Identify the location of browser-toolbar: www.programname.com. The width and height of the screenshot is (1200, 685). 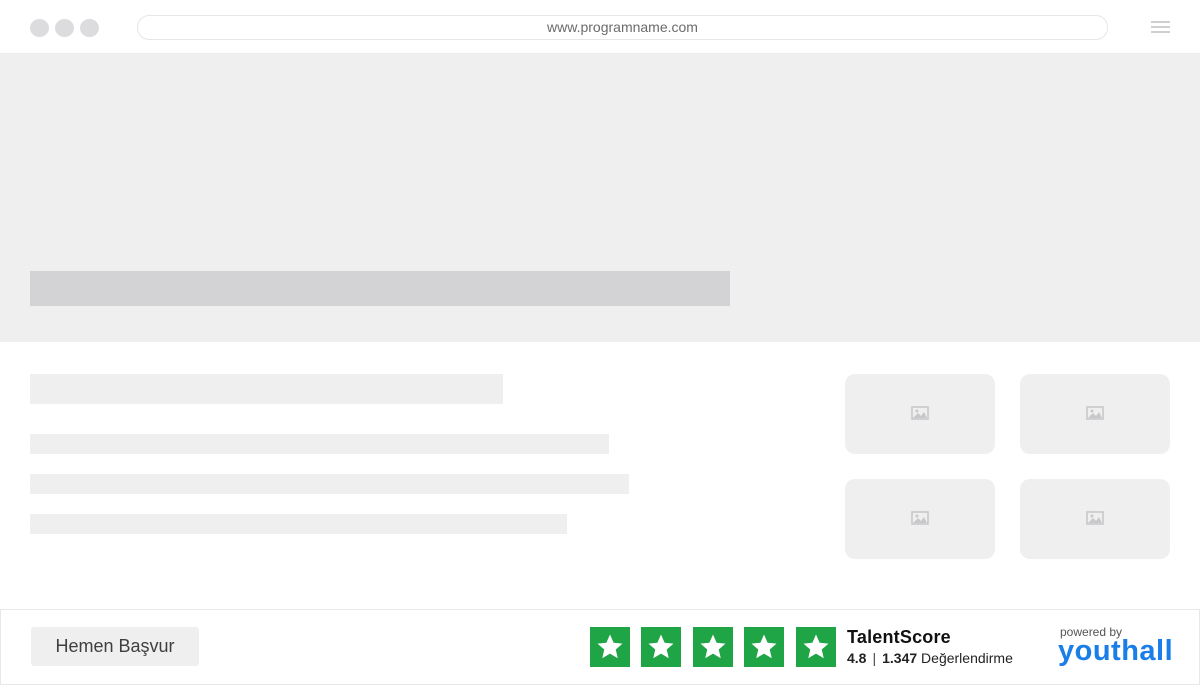
(600, 27).